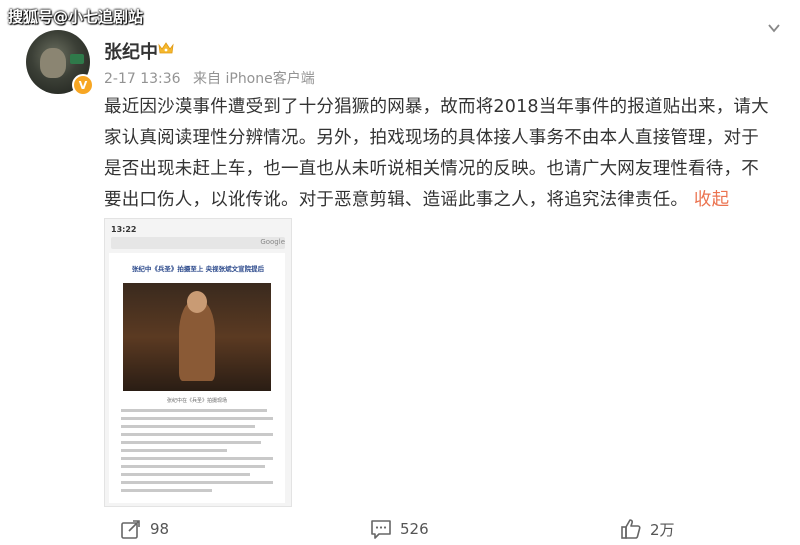  What do you see at coordinates (83, 85) in the screenshot?
I see `verified-badge: V` at bounding box center [83, 85].